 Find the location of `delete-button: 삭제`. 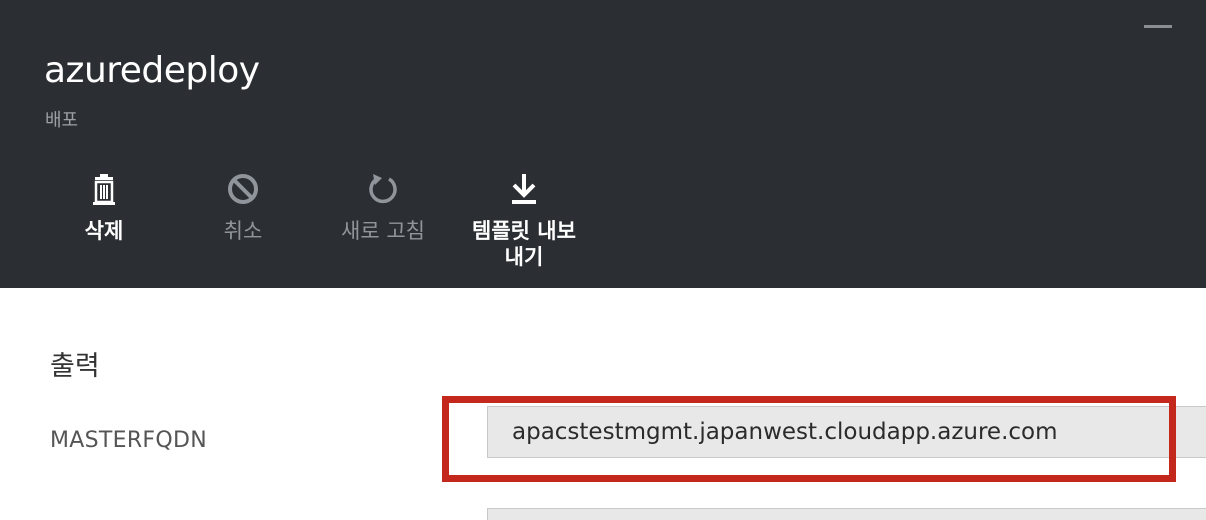

delete-button: 삭제 is located at coordinates (104, 225).